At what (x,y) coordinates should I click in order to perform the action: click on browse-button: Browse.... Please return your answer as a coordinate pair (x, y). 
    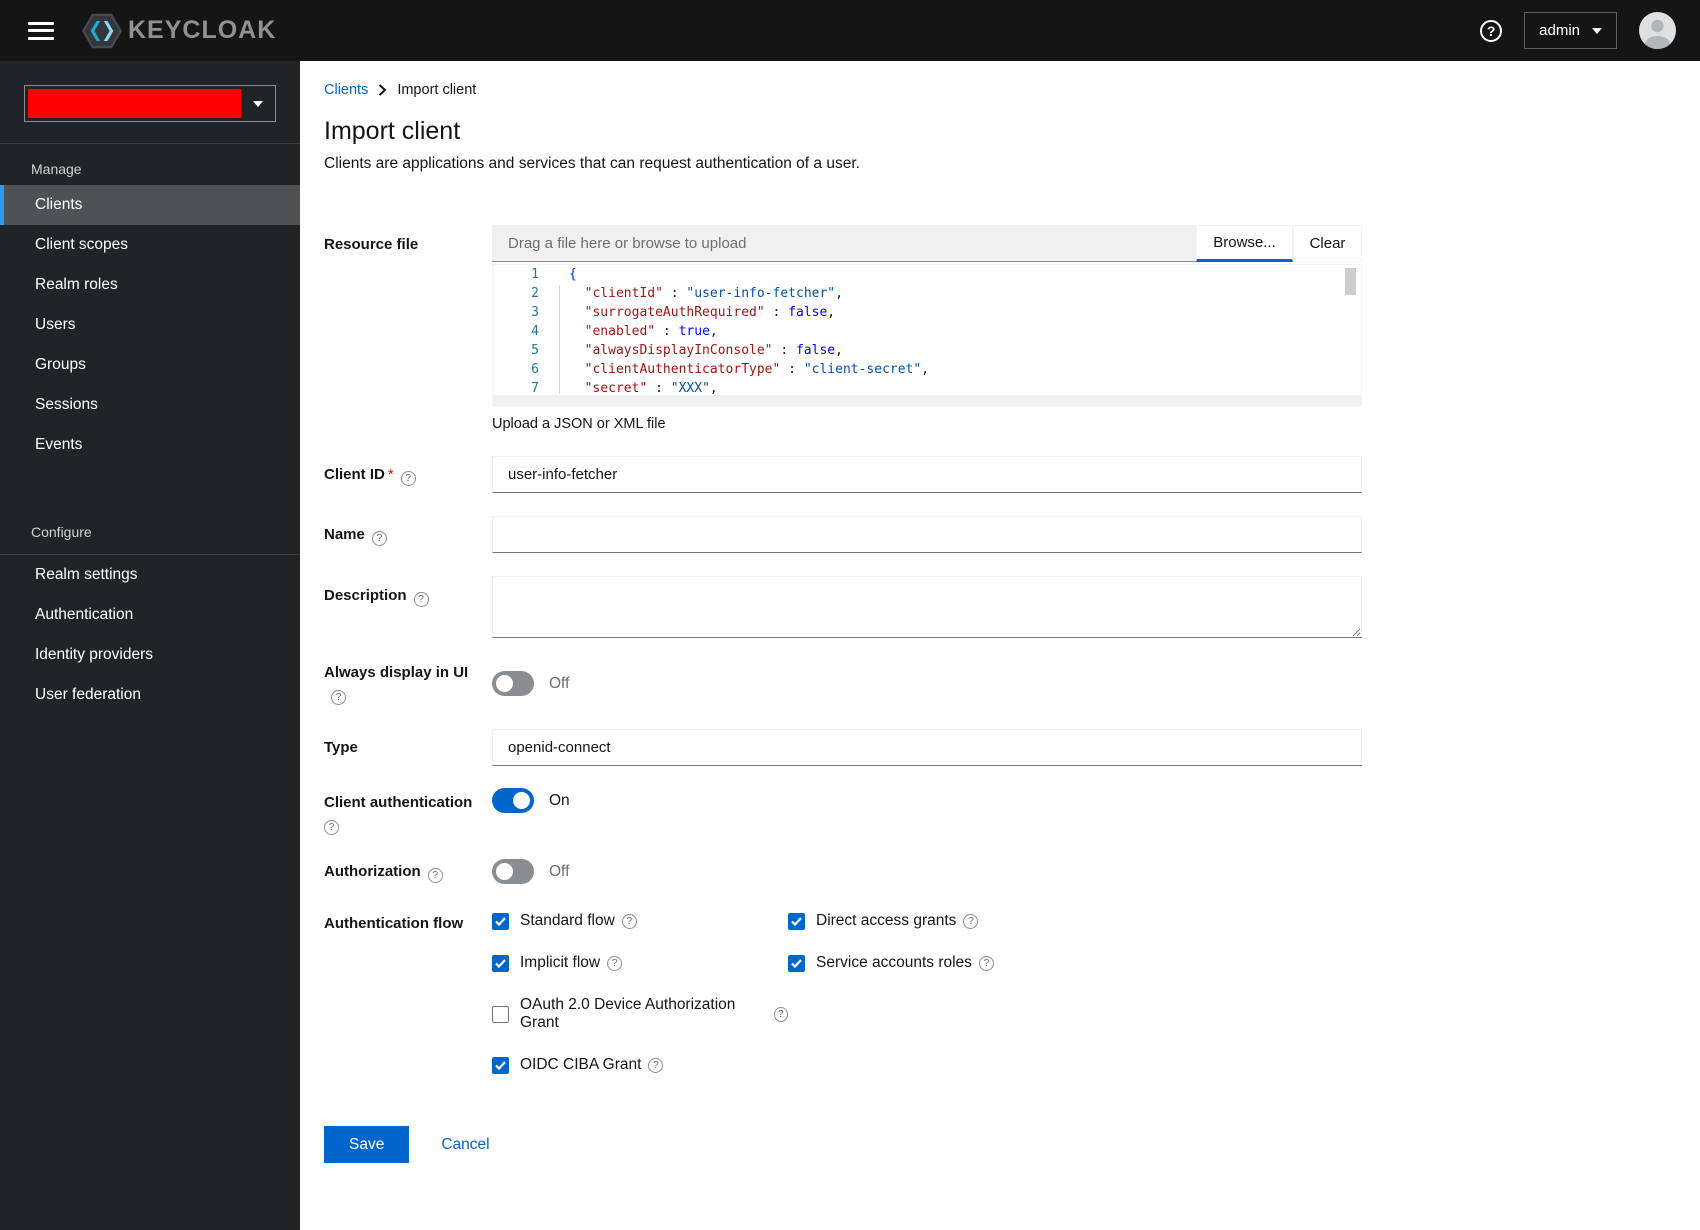
    Looking at the image, I should click on (1244, 243).